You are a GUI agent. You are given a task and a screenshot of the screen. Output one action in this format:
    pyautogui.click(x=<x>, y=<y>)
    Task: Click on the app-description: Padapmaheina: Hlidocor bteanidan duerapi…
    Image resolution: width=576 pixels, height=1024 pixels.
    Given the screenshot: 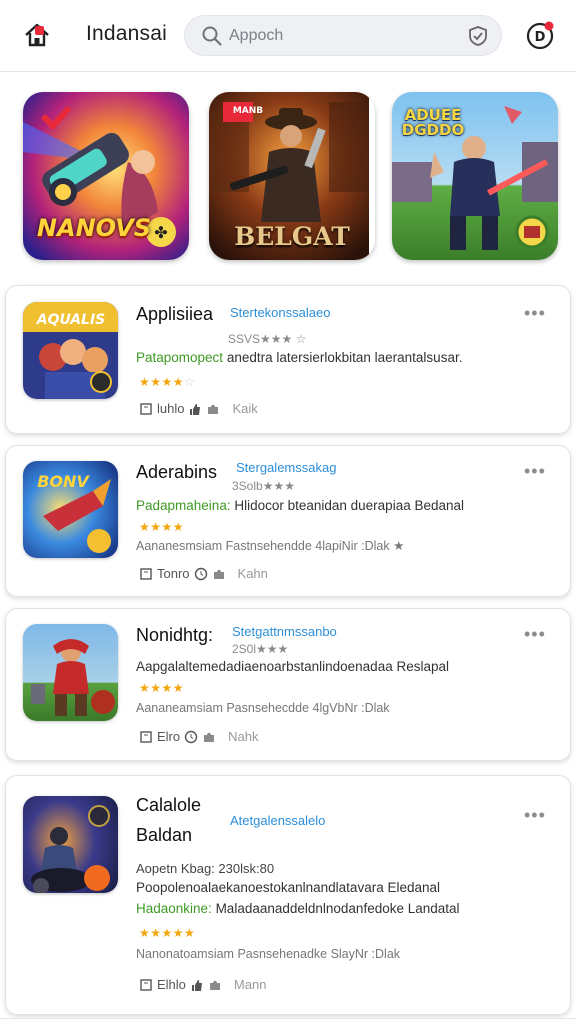 What is the action you would take?
    pyautogui.click(x=300, y=505)
    